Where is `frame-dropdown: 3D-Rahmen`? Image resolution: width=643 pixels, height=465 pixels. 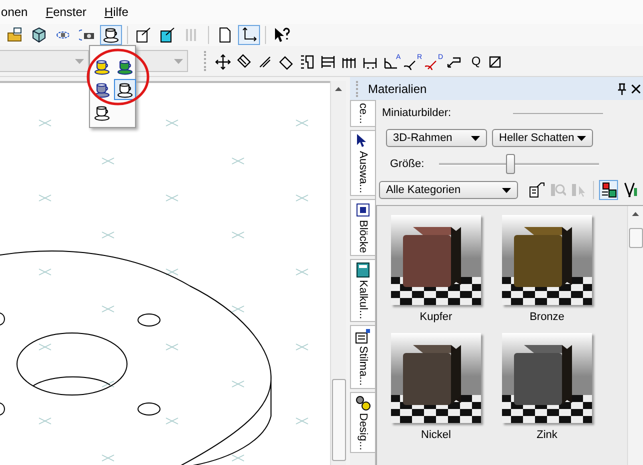 frame-dropdown: 3D-Rahmen is located at coordinates (436, 138).